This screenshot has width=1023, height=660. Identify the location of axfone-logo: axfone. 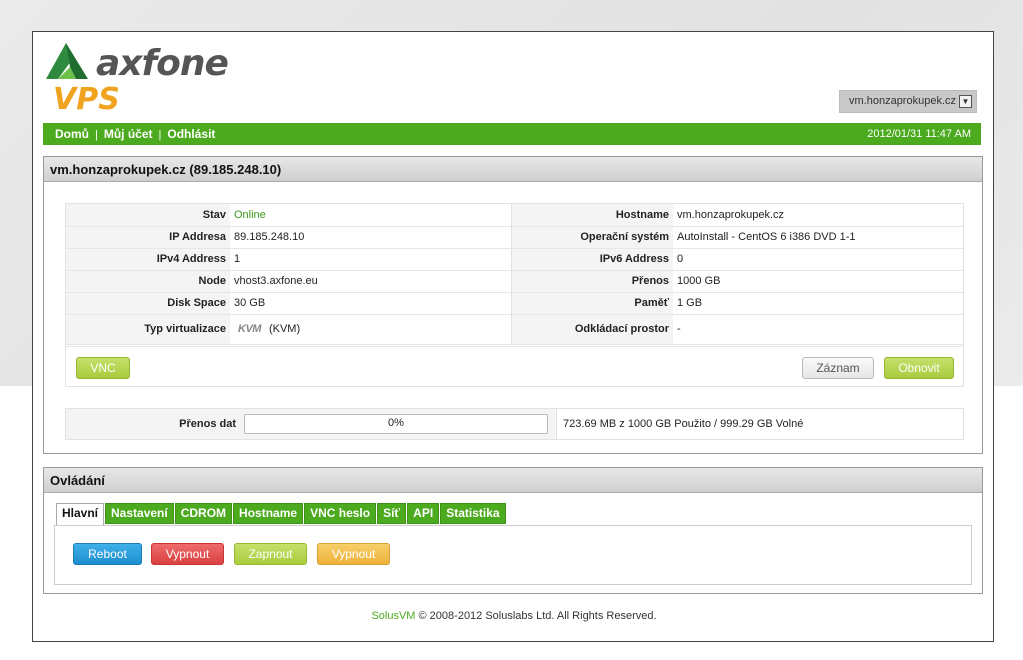
(136, 62).